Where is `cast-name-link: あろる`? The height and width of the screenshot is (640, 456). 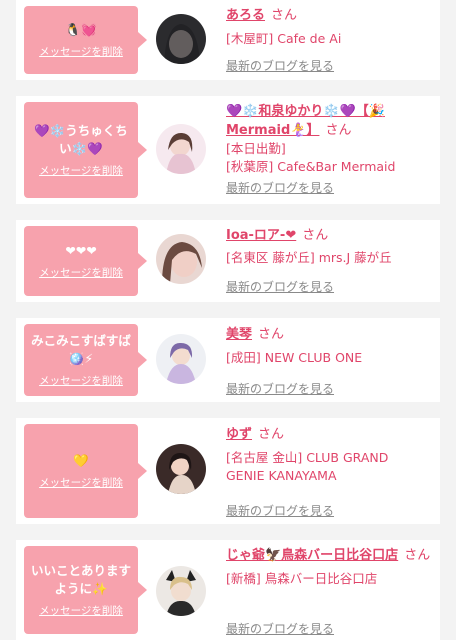
cast-name-link: あろる is located at coordinates (245, 15).